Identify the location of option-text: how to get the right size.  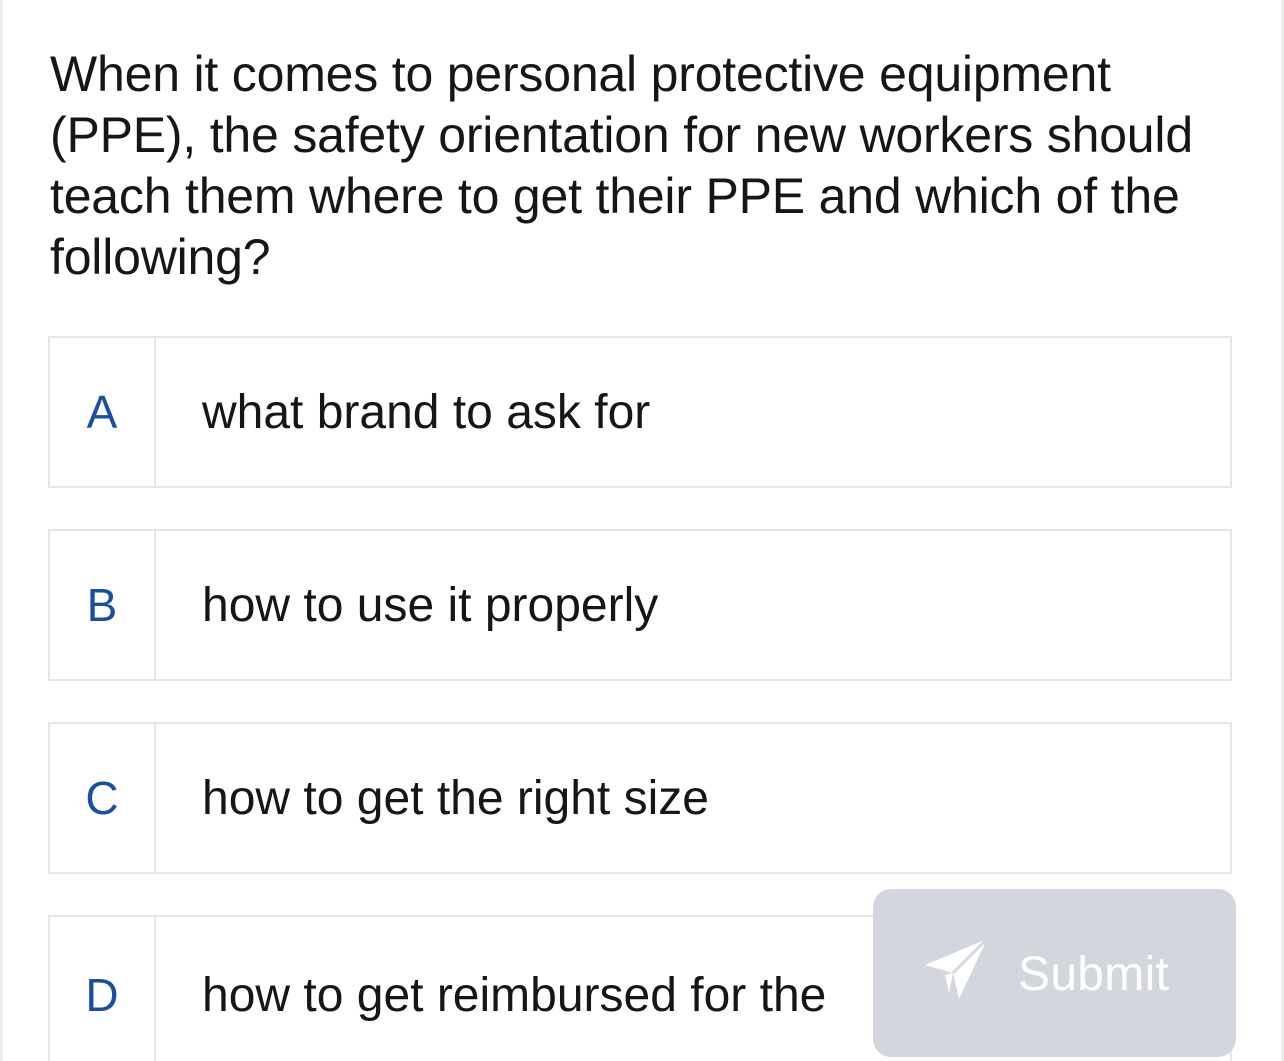
(455, 798).